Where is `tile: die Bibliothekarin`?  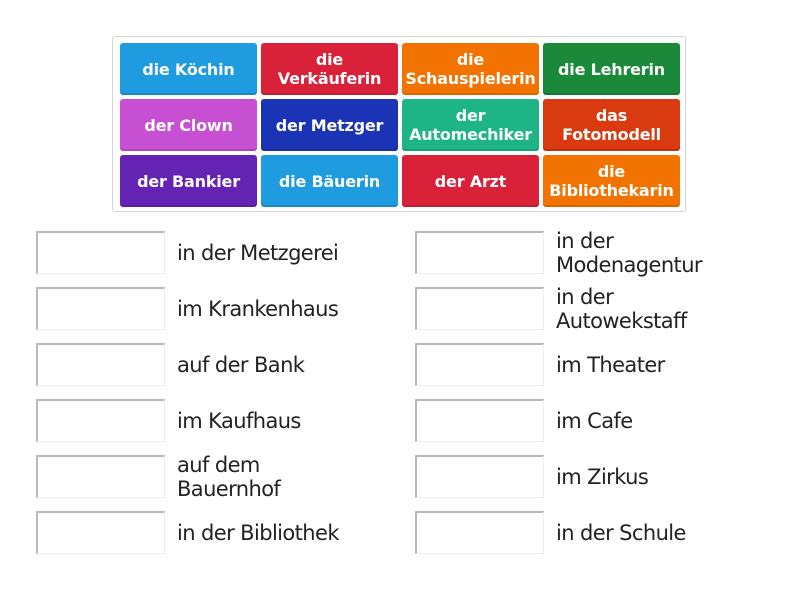 tile: die Bibliothekarin is located at coordinates (611, 181).